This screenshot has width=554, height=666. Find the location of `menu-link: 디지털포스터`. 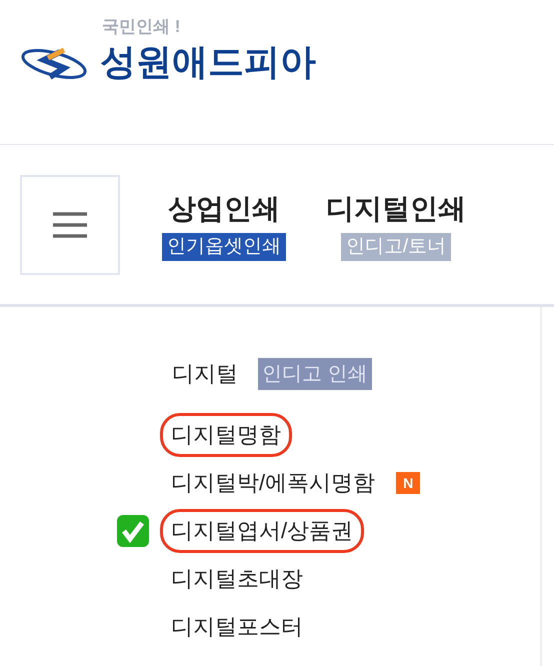

menu-link: 디지털포스터 is located at coordinates (237, 627).